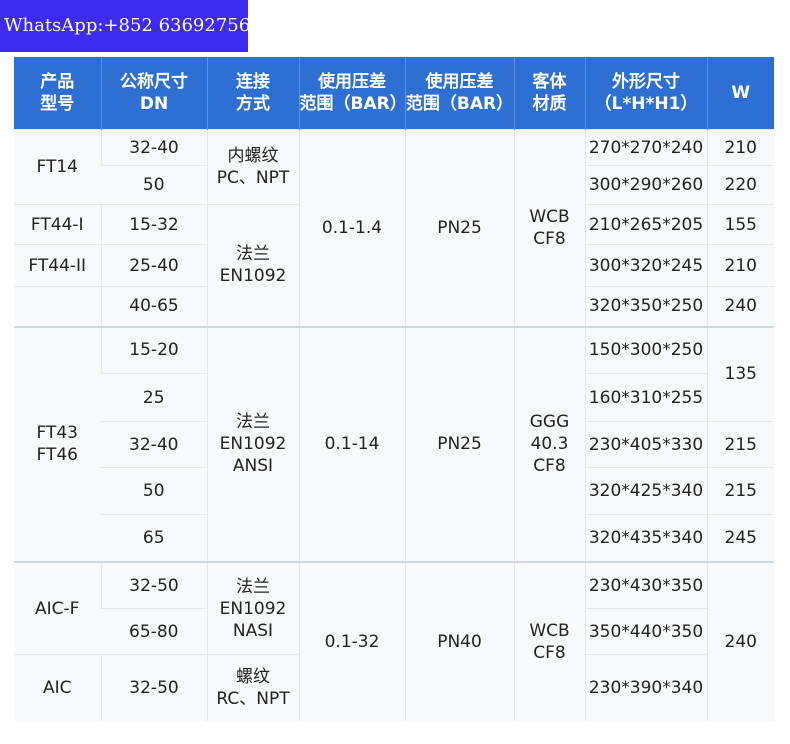  Describe the element at coordinates (645, 584) in the screenshot. I see `cell-dimensions: 230*430*350` at that location.